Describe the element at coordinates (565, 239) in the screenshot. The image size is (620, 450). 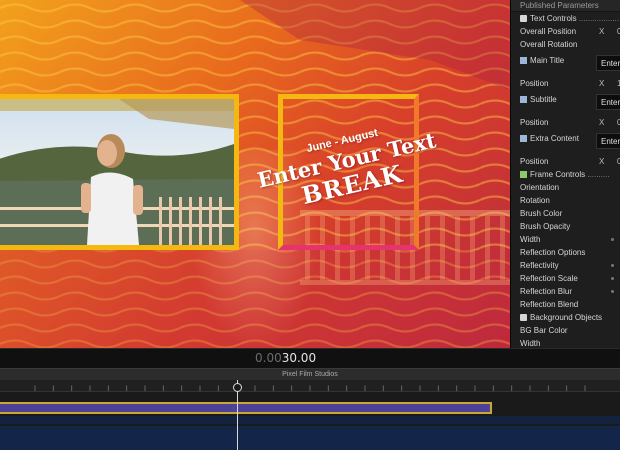
I see `width-row: Width` at that location.